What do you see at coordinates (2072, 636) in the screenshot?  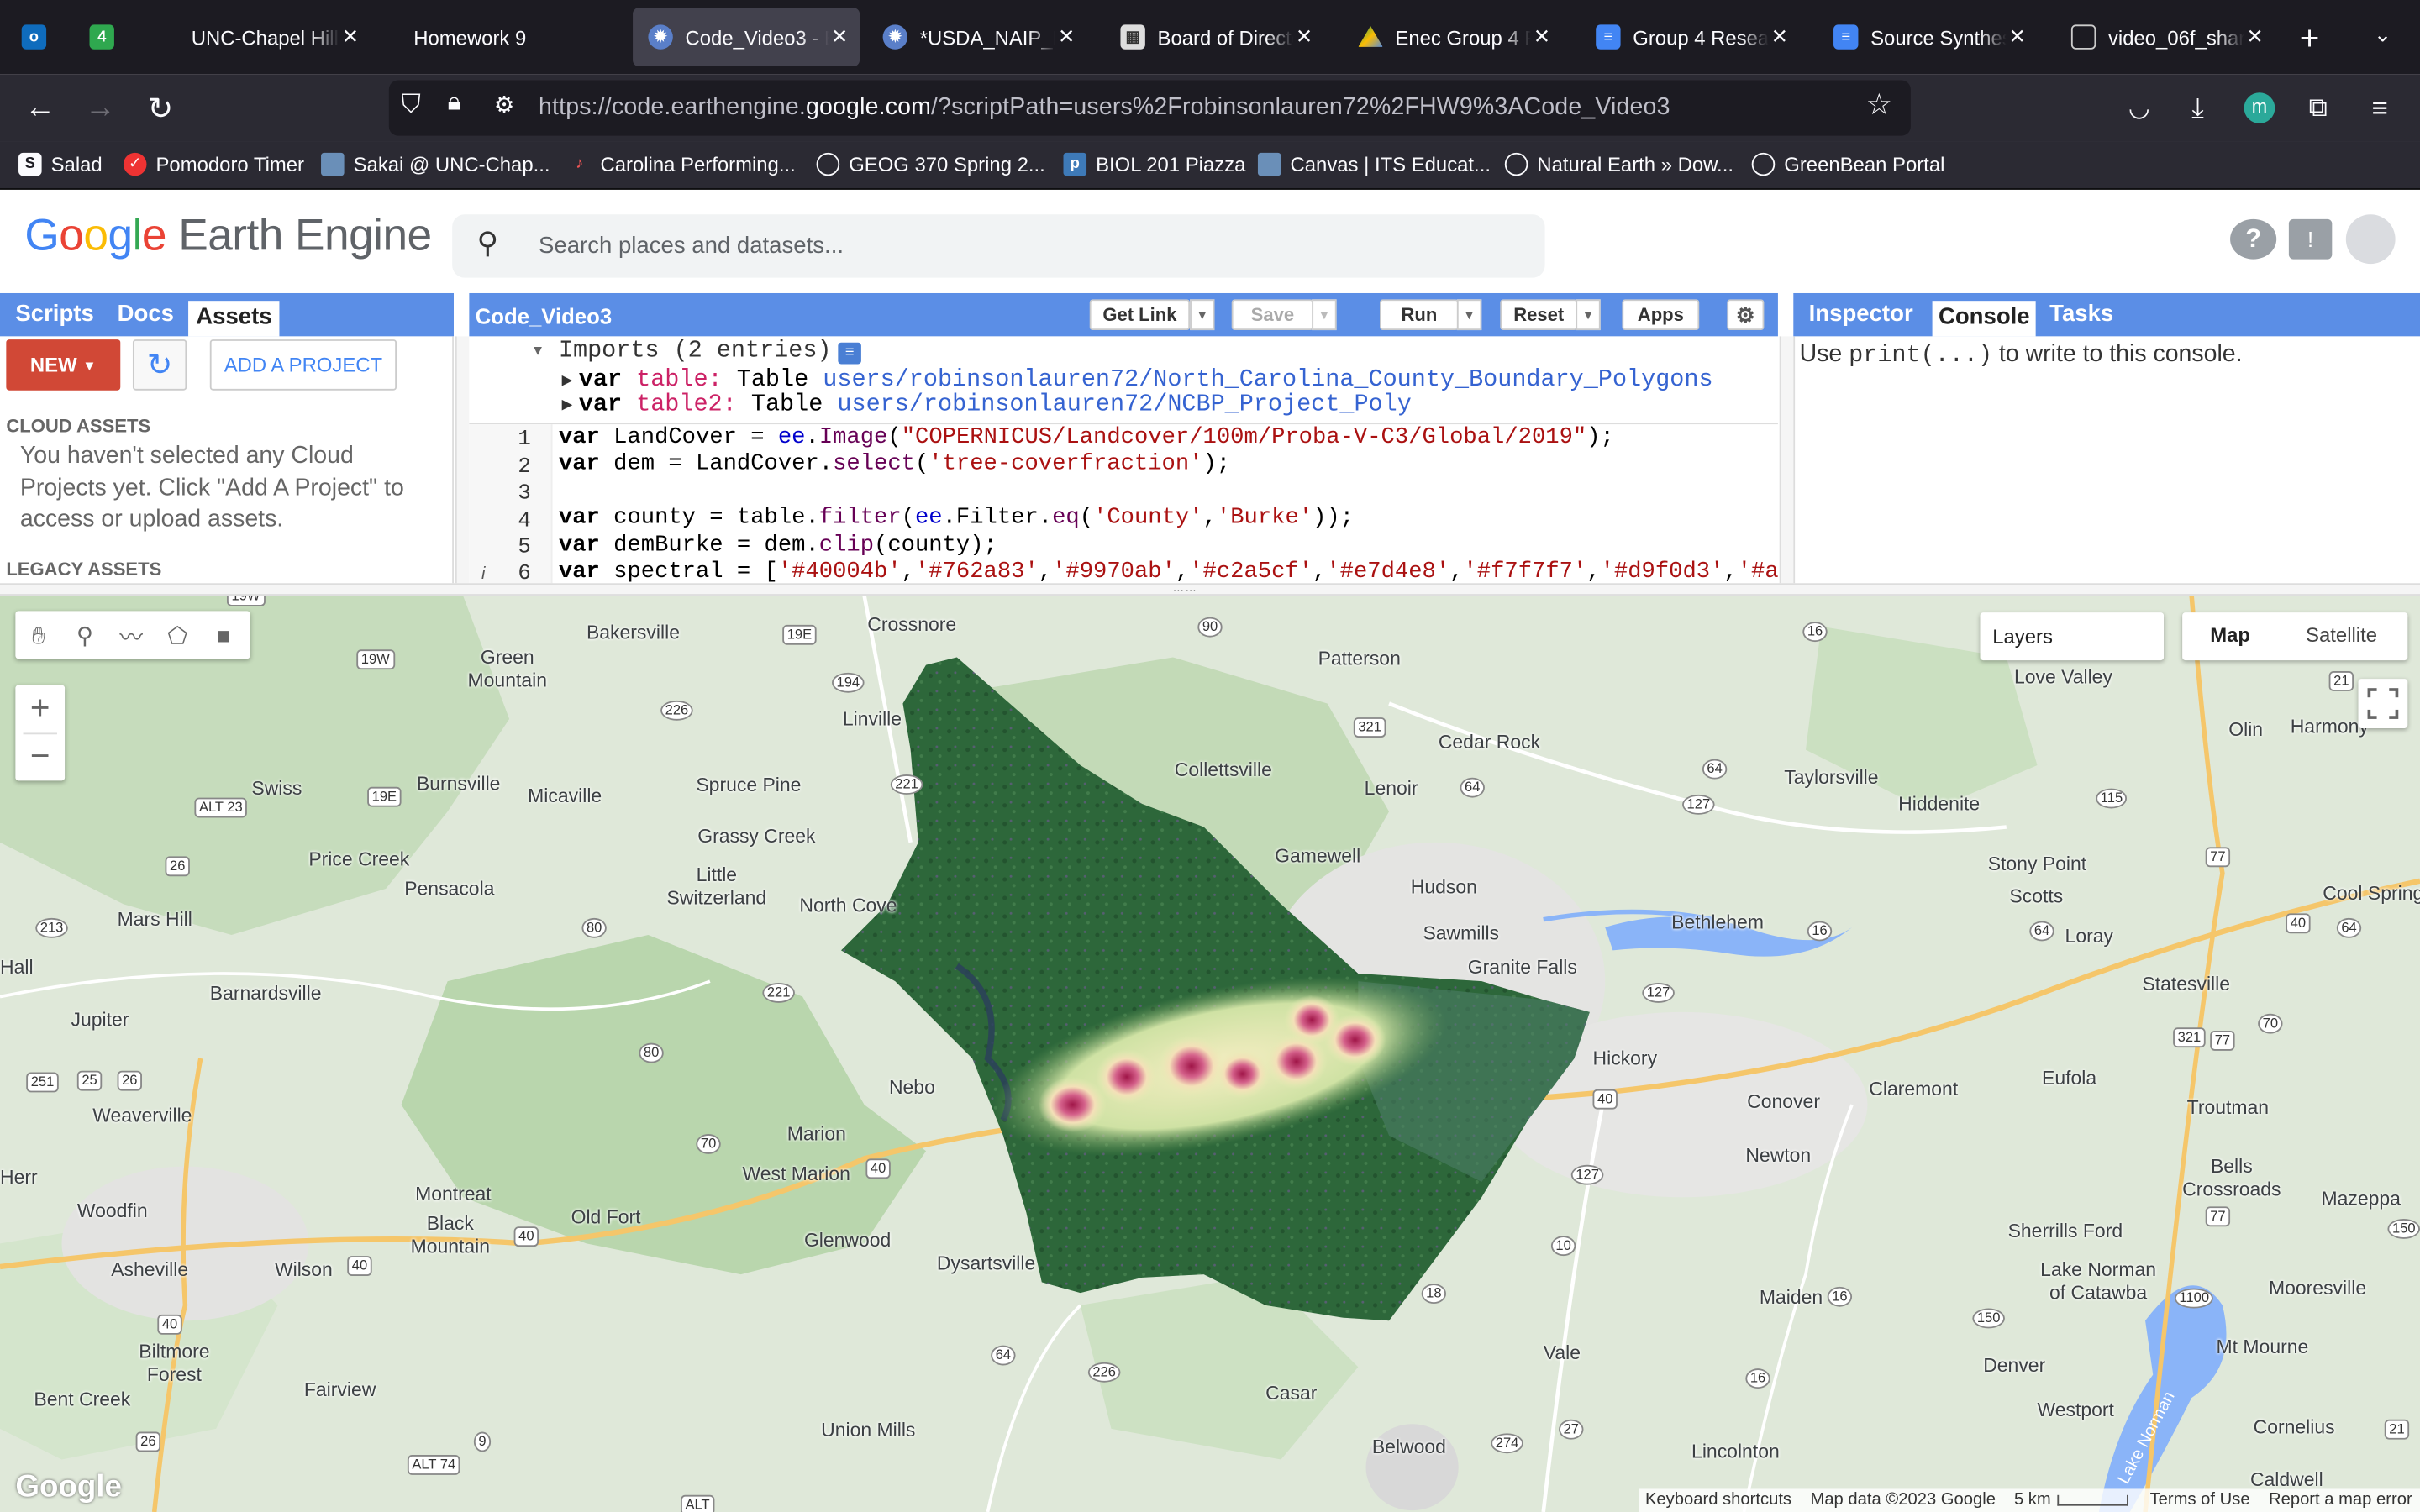 I see `layers-button: Layers` at bounding box center [2072, 636].